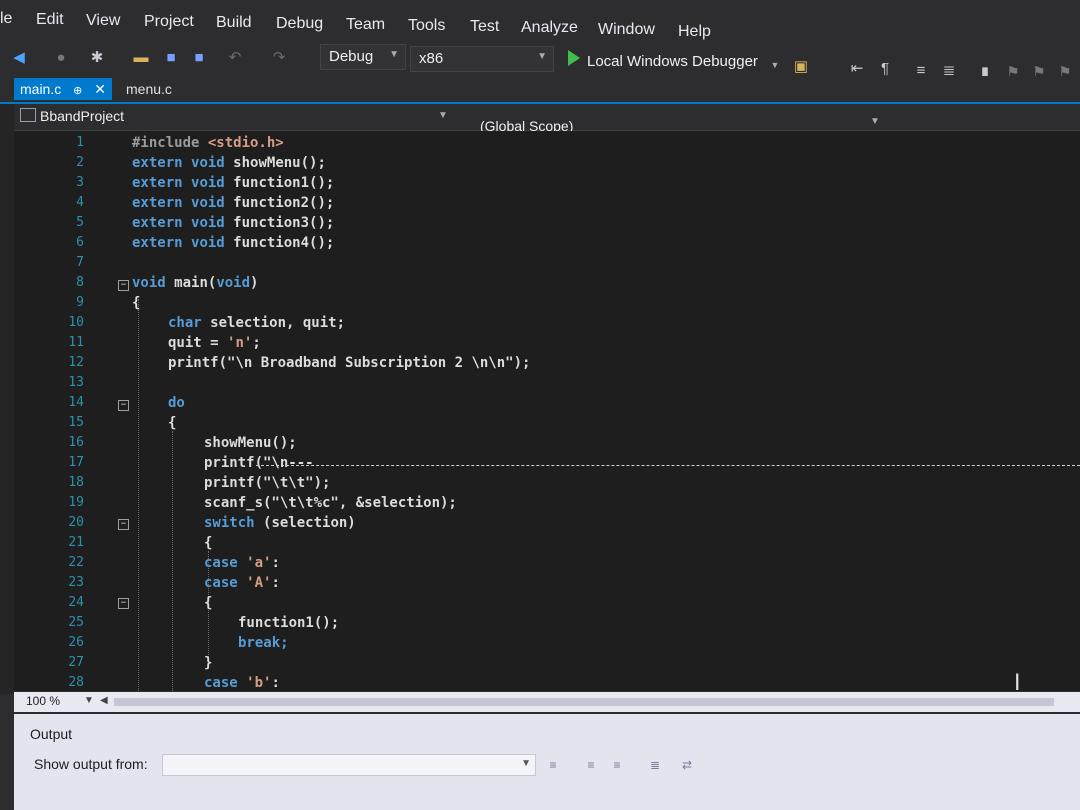 Image resolution: width=1080 pixels, height=810 pixels. I want to click on platform-value: x86, so click(431, 58).